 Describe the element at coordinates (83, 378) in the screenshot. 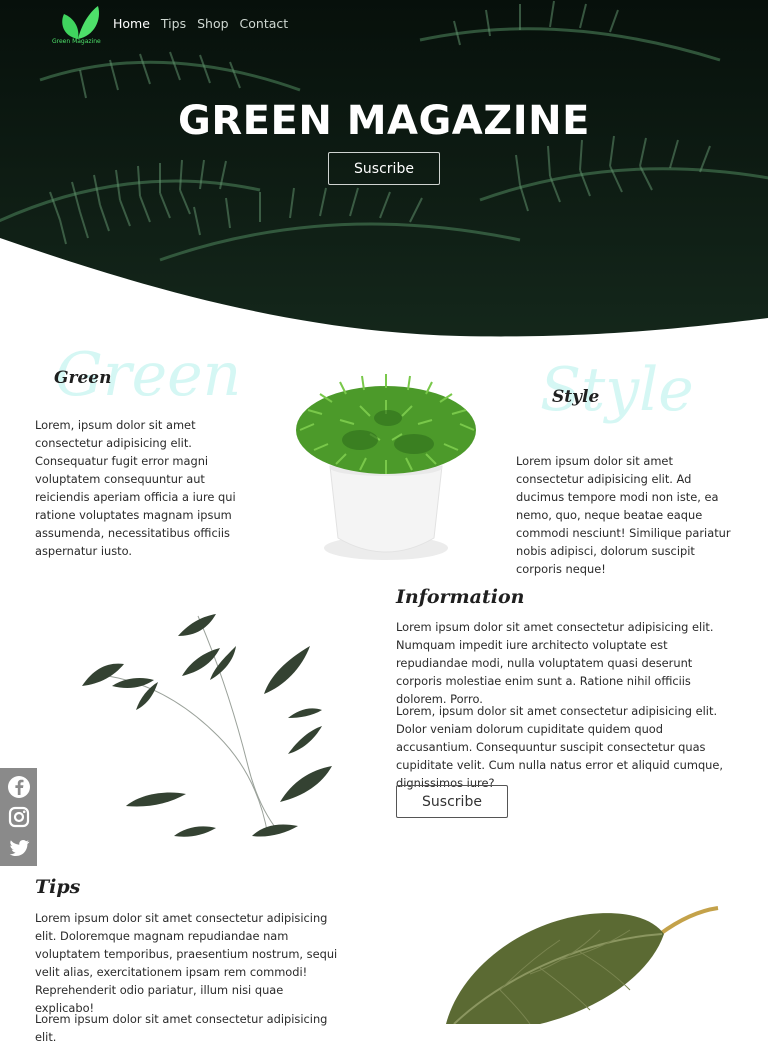

I see `green-heading: Green` at that location.